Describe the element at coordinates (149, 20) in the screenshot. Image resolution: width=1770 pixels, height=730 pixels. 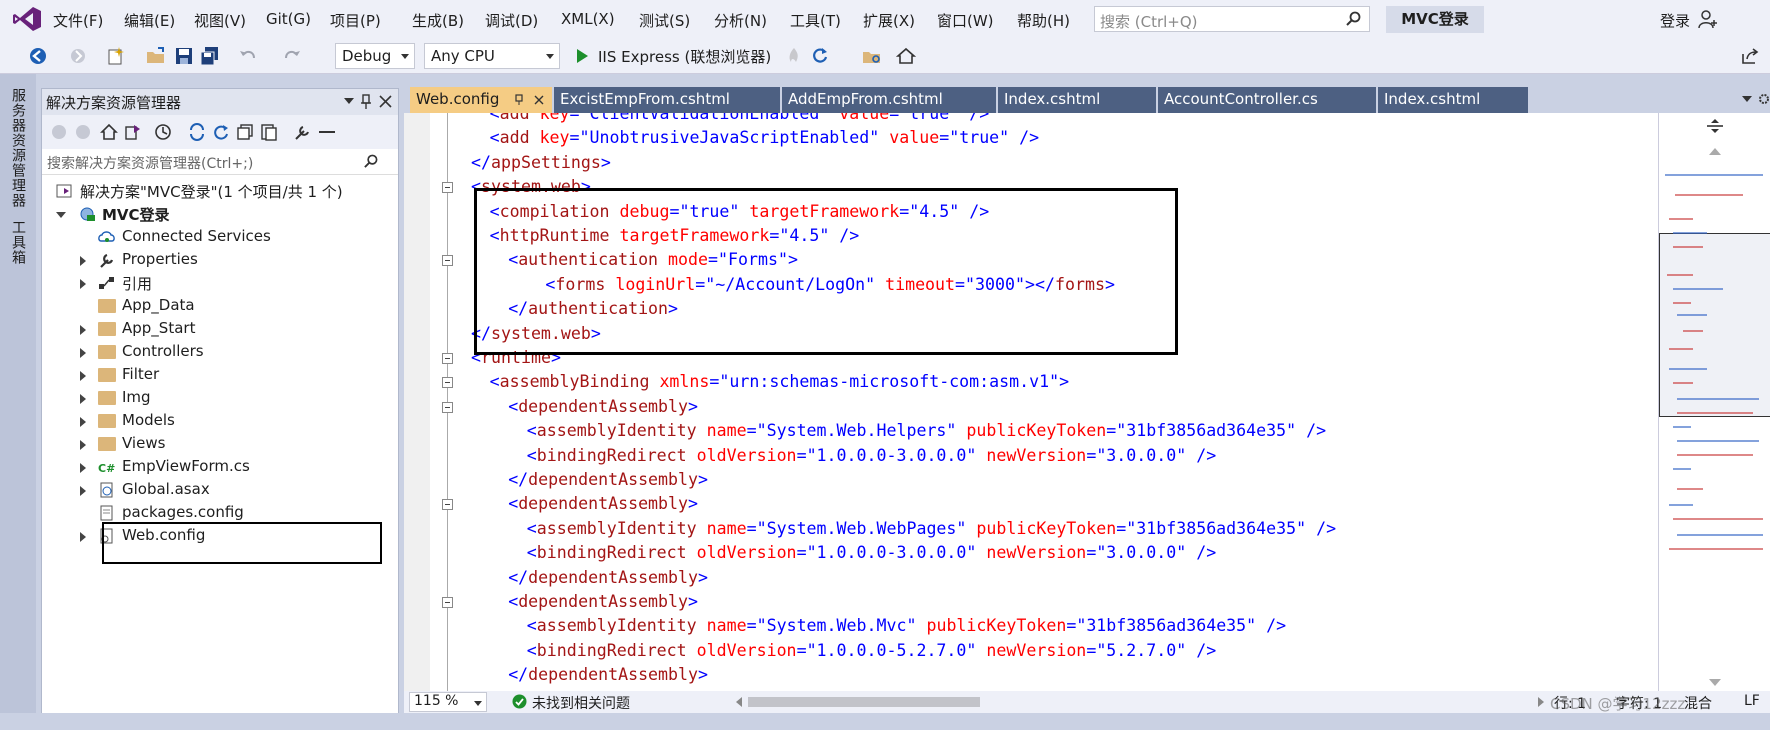
I see `menu-edit: 编辑(E)` at that location.